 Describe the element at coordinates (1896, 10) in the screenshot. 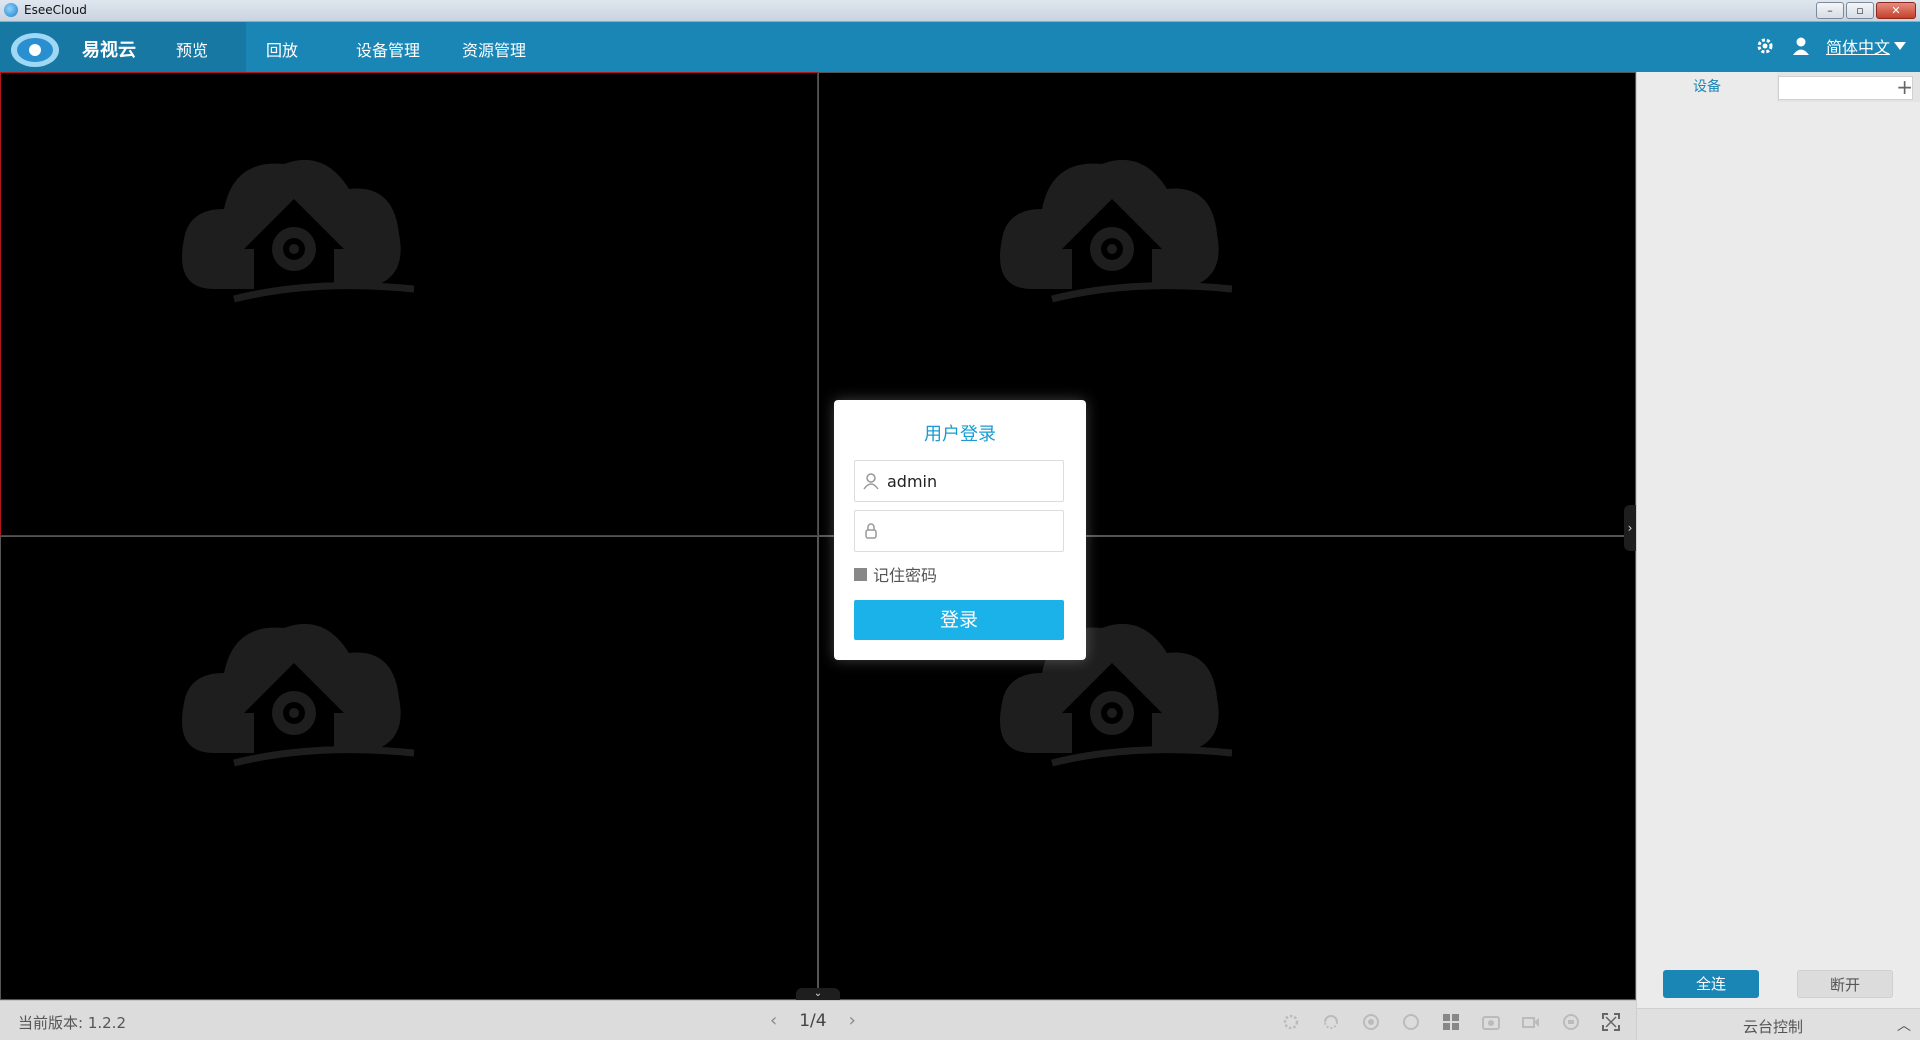

I see `close-button: ✕` at that location.